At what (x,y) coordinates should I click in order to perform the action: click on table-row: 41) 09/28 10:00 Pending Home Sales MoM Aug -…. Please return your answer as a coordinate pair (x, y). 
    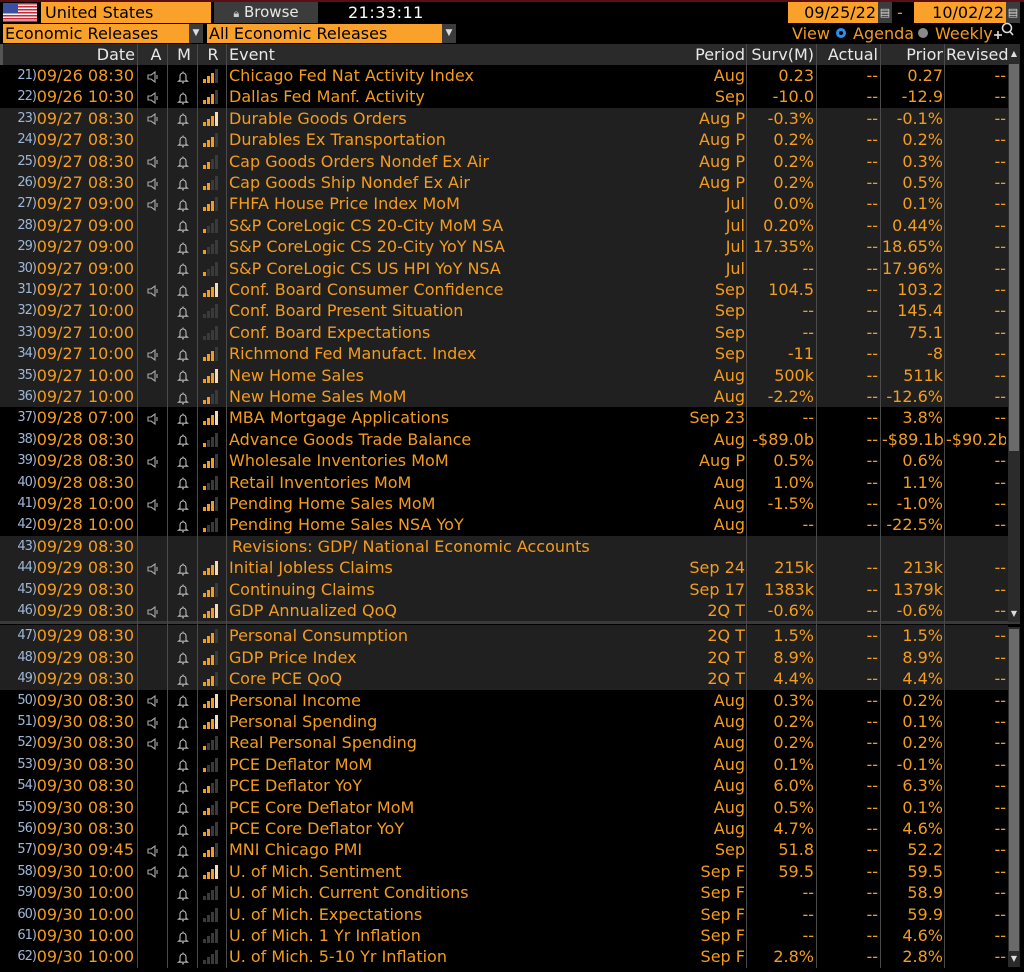
    Looking at the image, I should click on (504, 504).